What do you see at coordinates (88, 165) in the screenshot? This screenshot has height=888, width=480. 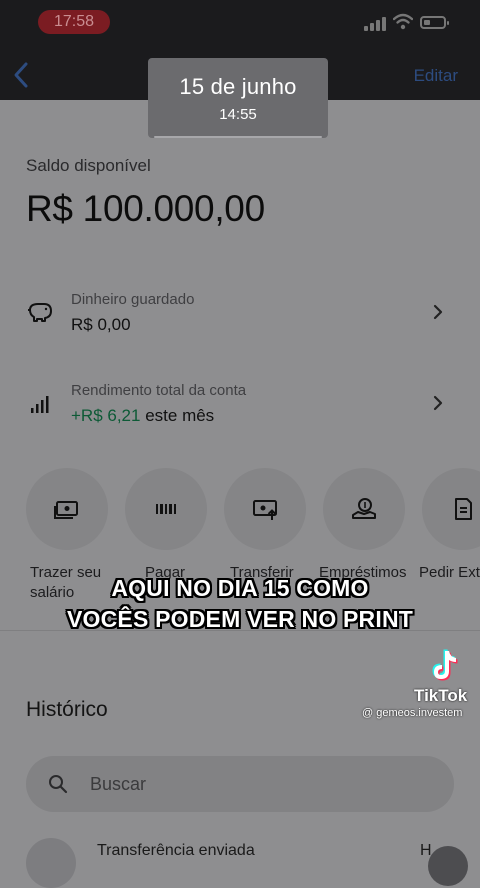 I see `balance-label: Saldo disponível` at bounding box center [88, 165].